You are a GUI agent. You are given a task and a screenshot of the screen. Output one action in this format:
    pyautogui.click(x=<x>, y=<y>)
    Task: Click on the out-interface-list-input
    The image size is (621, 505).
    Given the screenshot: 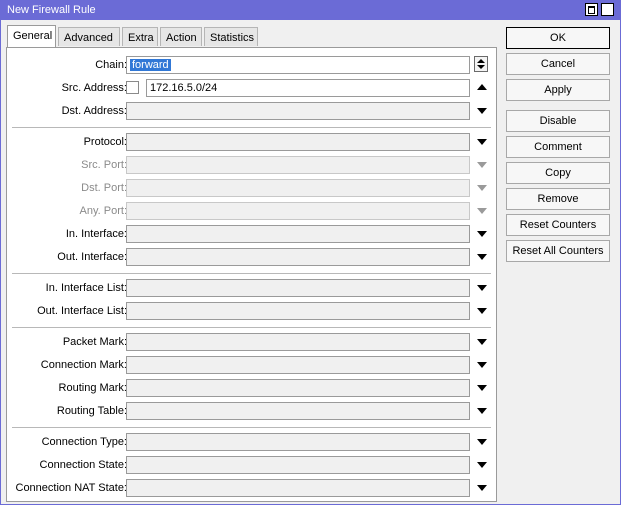 What is the action you would take?
    pyautogui.click(x=298, y=311)
    